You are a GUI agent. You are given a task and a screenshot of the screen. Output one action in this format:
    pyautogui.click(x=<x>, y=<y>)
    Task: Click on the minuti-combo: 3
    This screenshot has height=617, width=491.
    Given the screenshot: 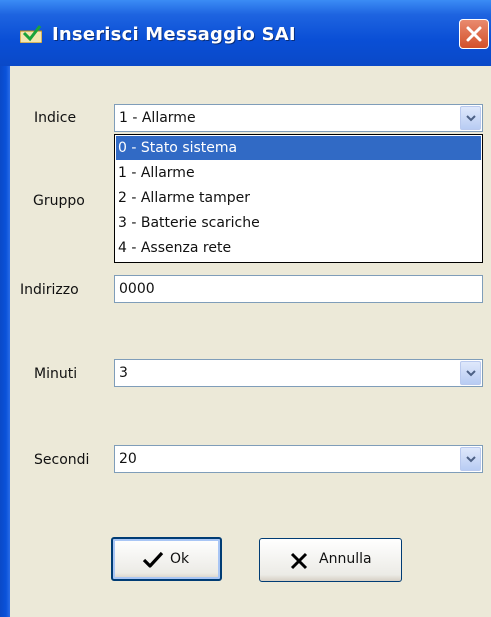 What is the action you would take?
    pyautogui.click(x=298, y=373)
    